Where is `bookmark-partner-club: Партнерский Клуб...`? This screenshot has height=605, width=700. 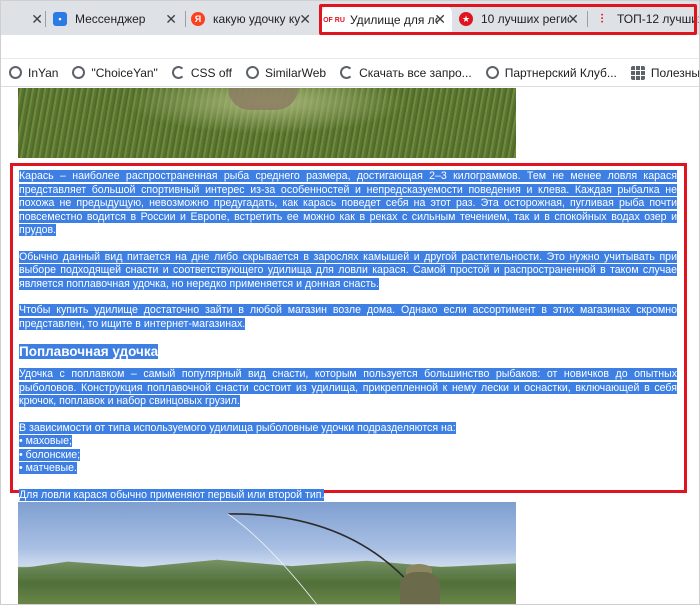 bookmark-partner-club: Партнерский Клуб... is located at coordinates (551, 73).